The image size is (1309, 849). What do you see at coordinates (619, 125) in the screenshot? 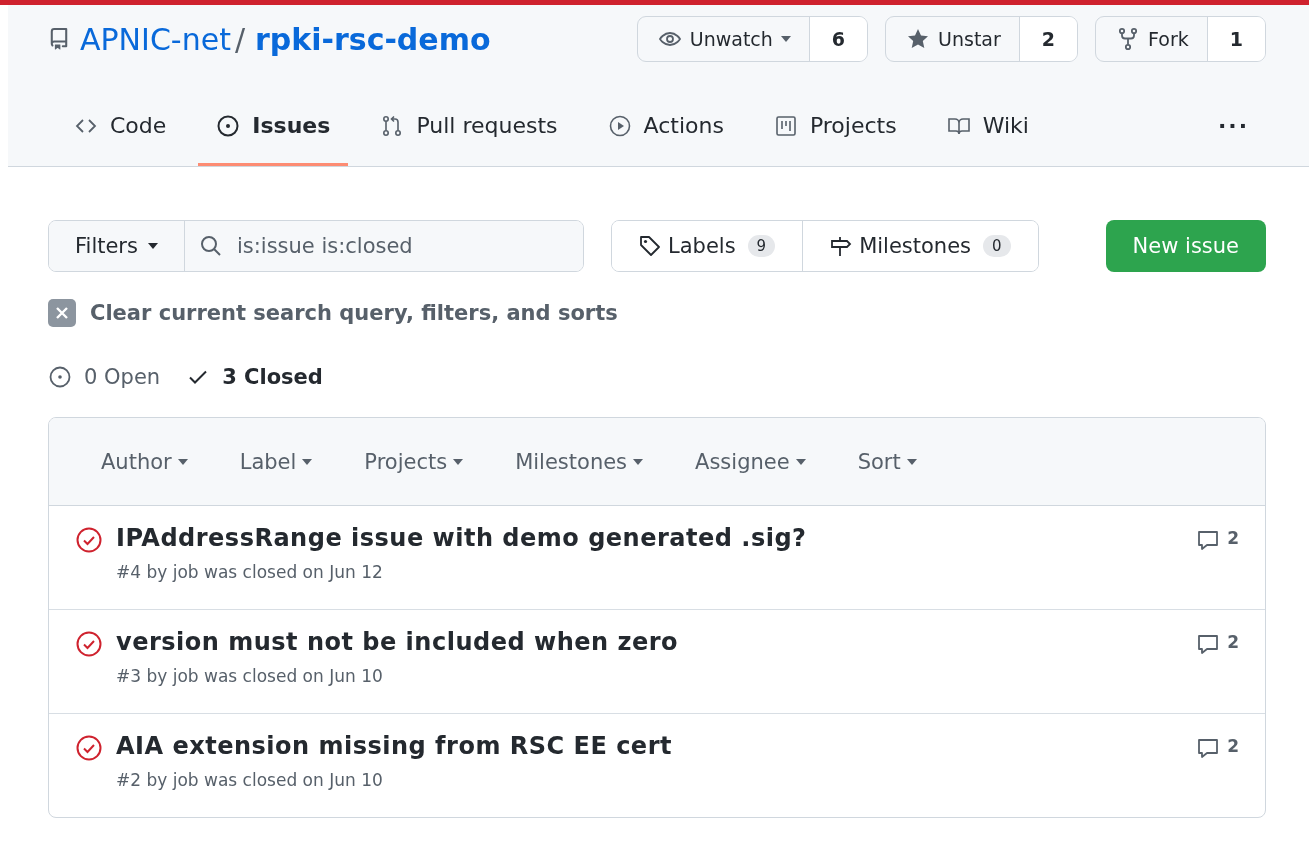
I see `play-icon` at bounding box center [619, 125].